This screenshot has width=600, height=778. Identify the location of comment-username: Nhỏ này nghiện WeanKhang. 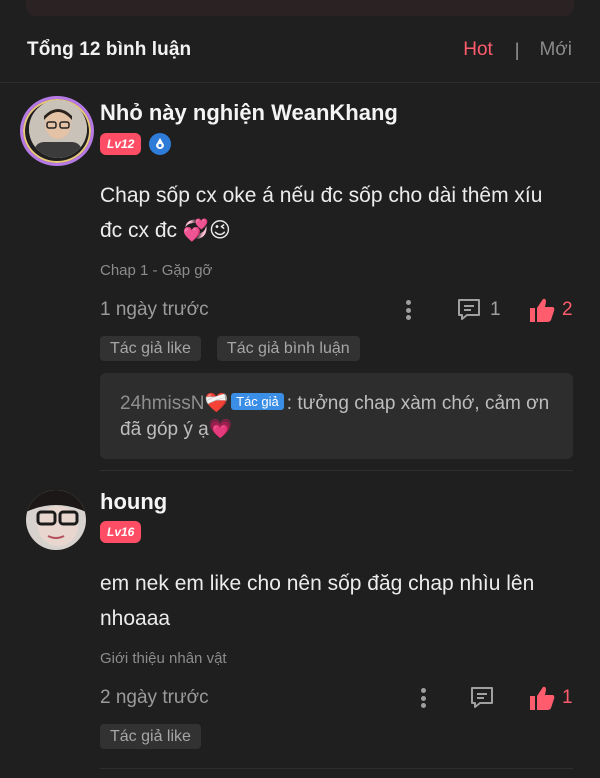
(249, 113).